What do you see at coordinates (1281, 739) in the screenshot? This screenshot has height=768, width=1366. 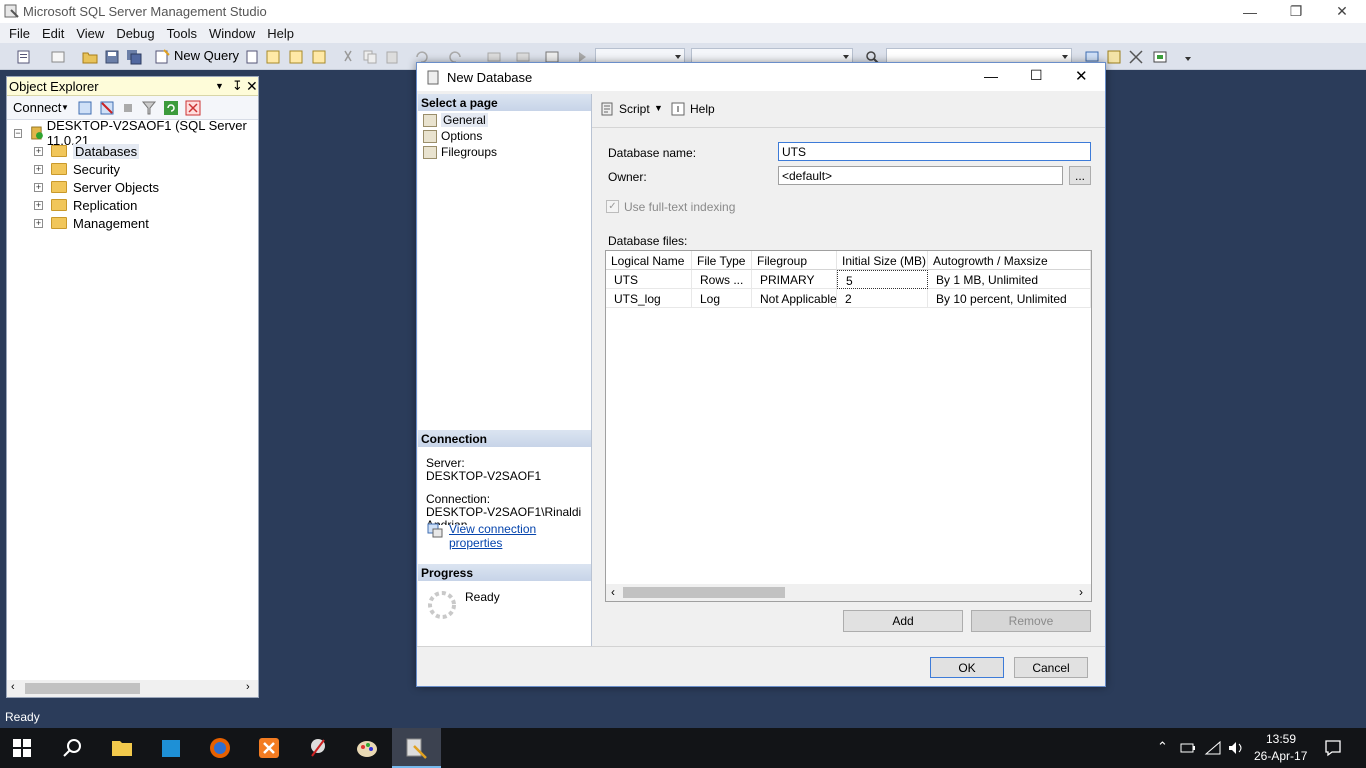 I see `clock-time: 13:59` at bounding box center [1281, 739].